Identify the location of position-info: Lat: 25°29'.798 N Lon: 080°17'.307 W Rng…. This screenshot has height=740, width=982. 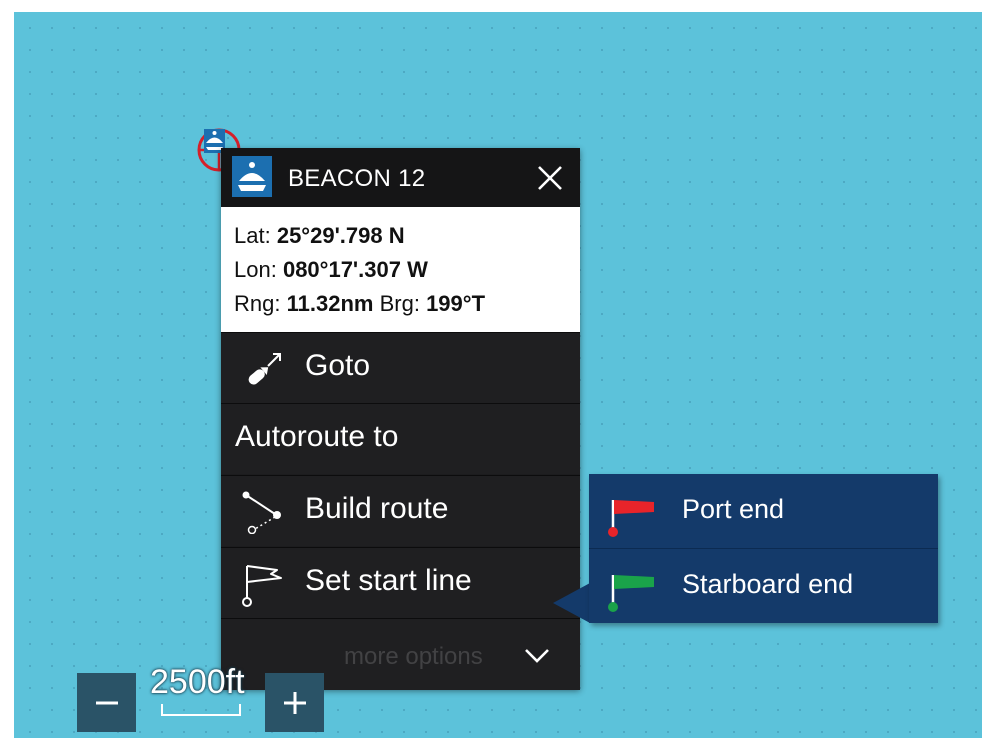
(400, 269).